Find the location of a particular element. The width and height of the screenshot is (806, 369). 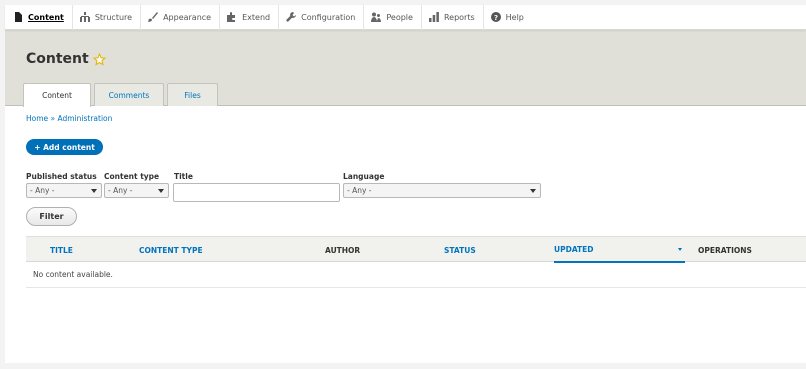

toolbar-item-extend: Extend is located at coordinates (250, 17).